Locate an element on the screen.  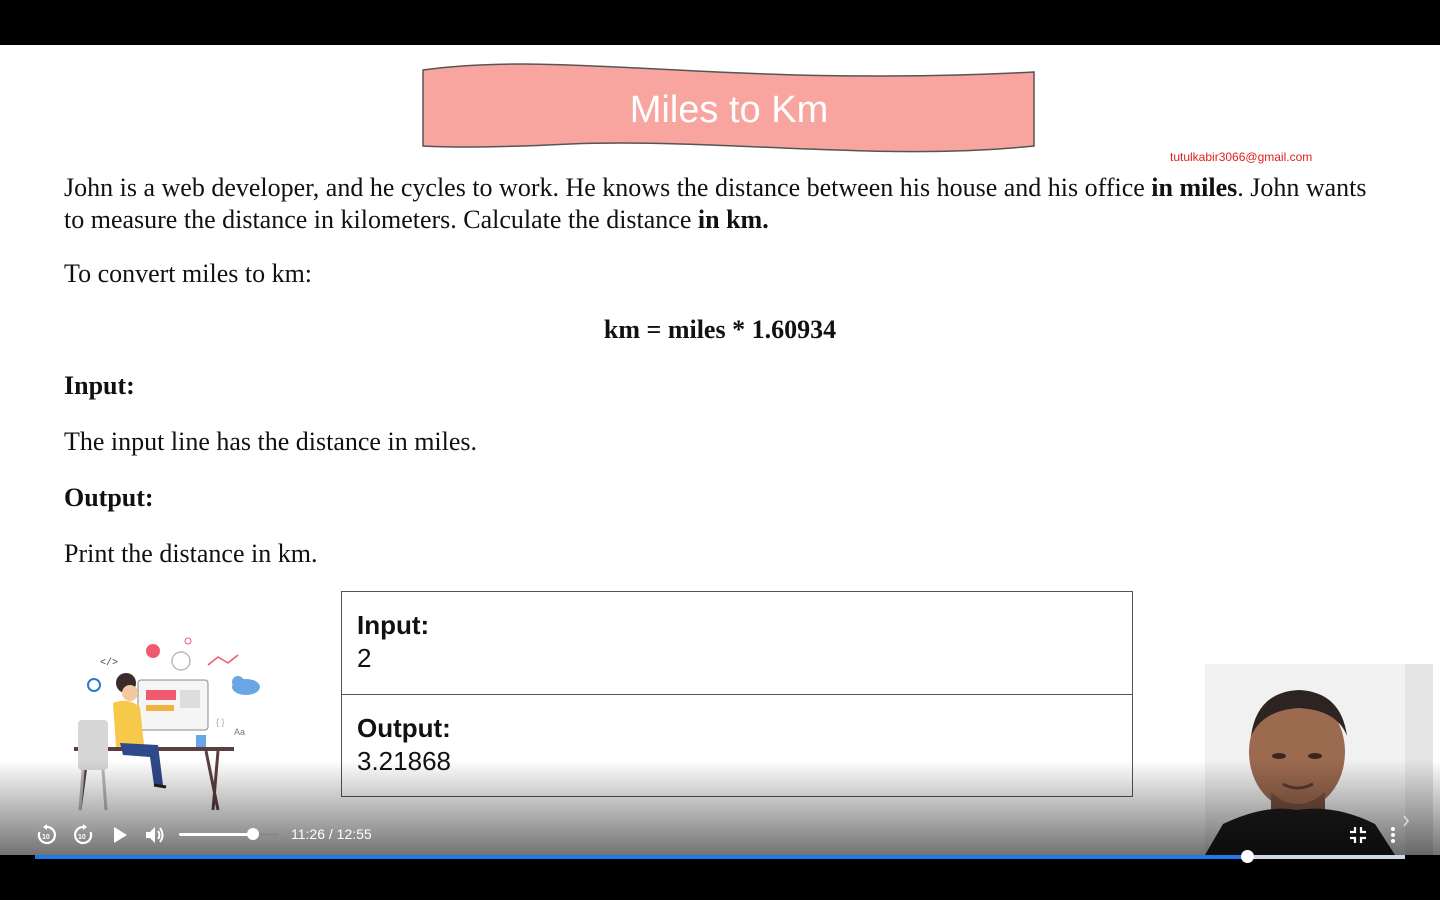
intro-bold-1: in miles is located at coordinates (1194, 187).